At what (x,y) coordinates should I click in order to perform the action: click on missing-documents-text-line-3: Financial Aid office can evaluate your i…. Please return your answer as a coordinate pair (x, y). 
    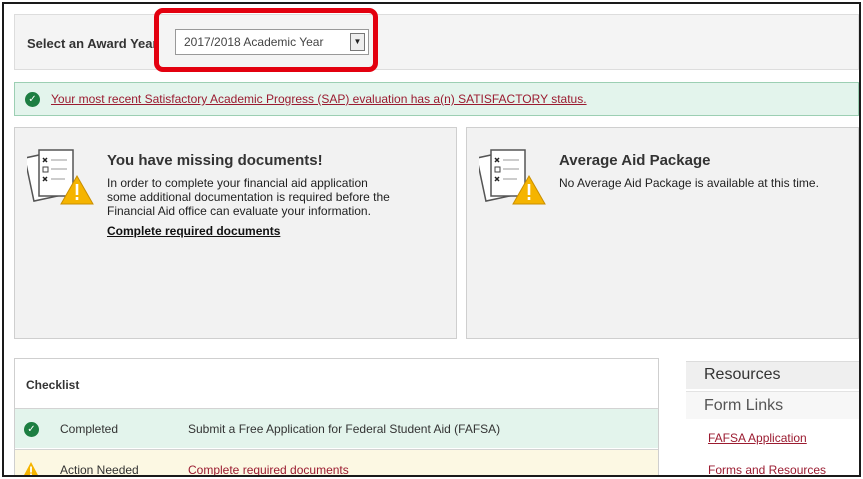
    Looking at the image, I should click on (239, 211).